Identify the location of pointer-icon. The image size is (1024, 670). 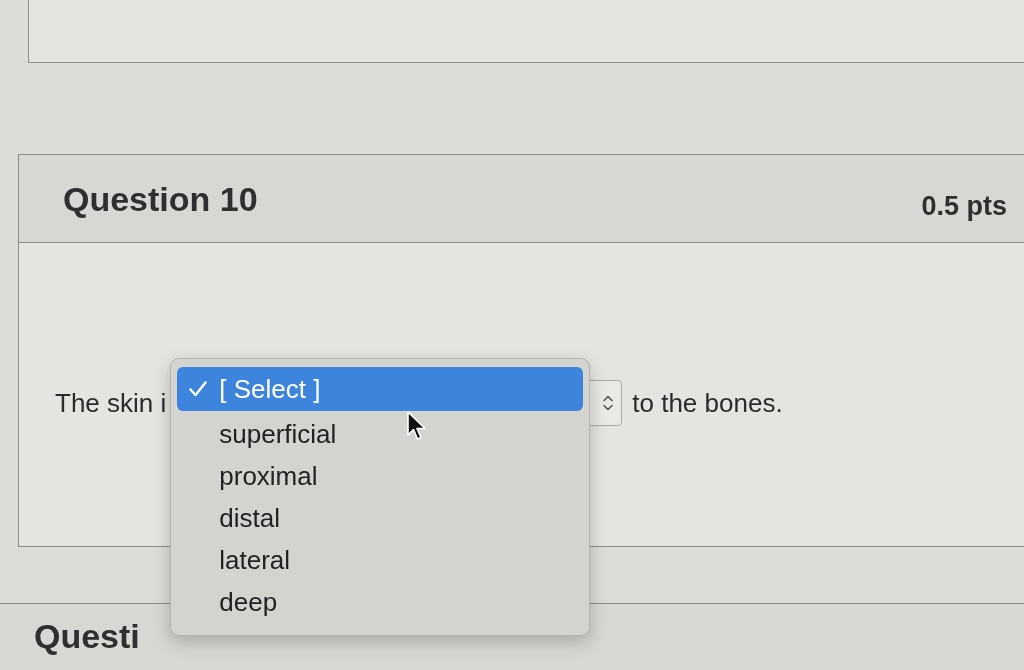
(417, 426).